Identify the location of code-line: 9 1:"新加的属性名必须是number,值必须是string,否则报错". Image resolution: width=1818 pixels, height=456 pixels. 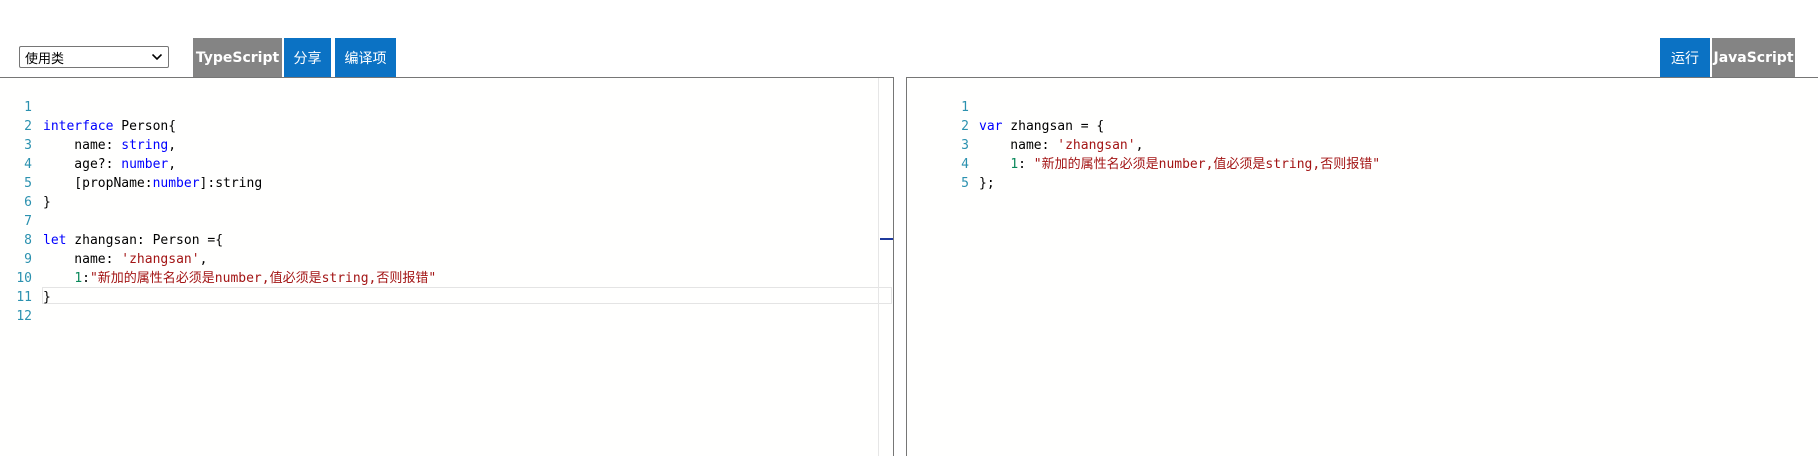
(446, 258).